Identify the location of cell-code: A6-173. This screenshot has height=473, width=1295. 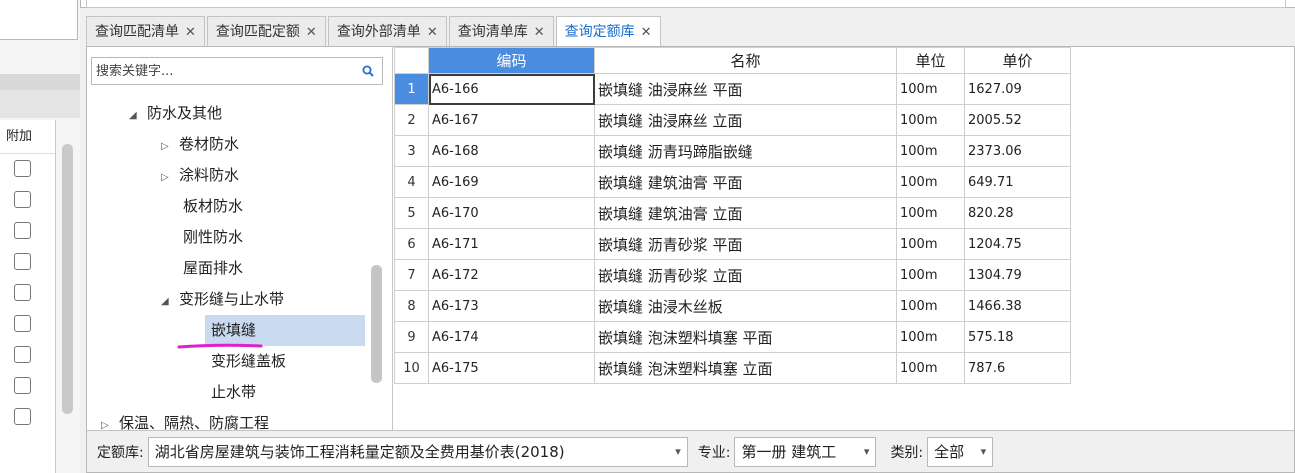
(511, 306).